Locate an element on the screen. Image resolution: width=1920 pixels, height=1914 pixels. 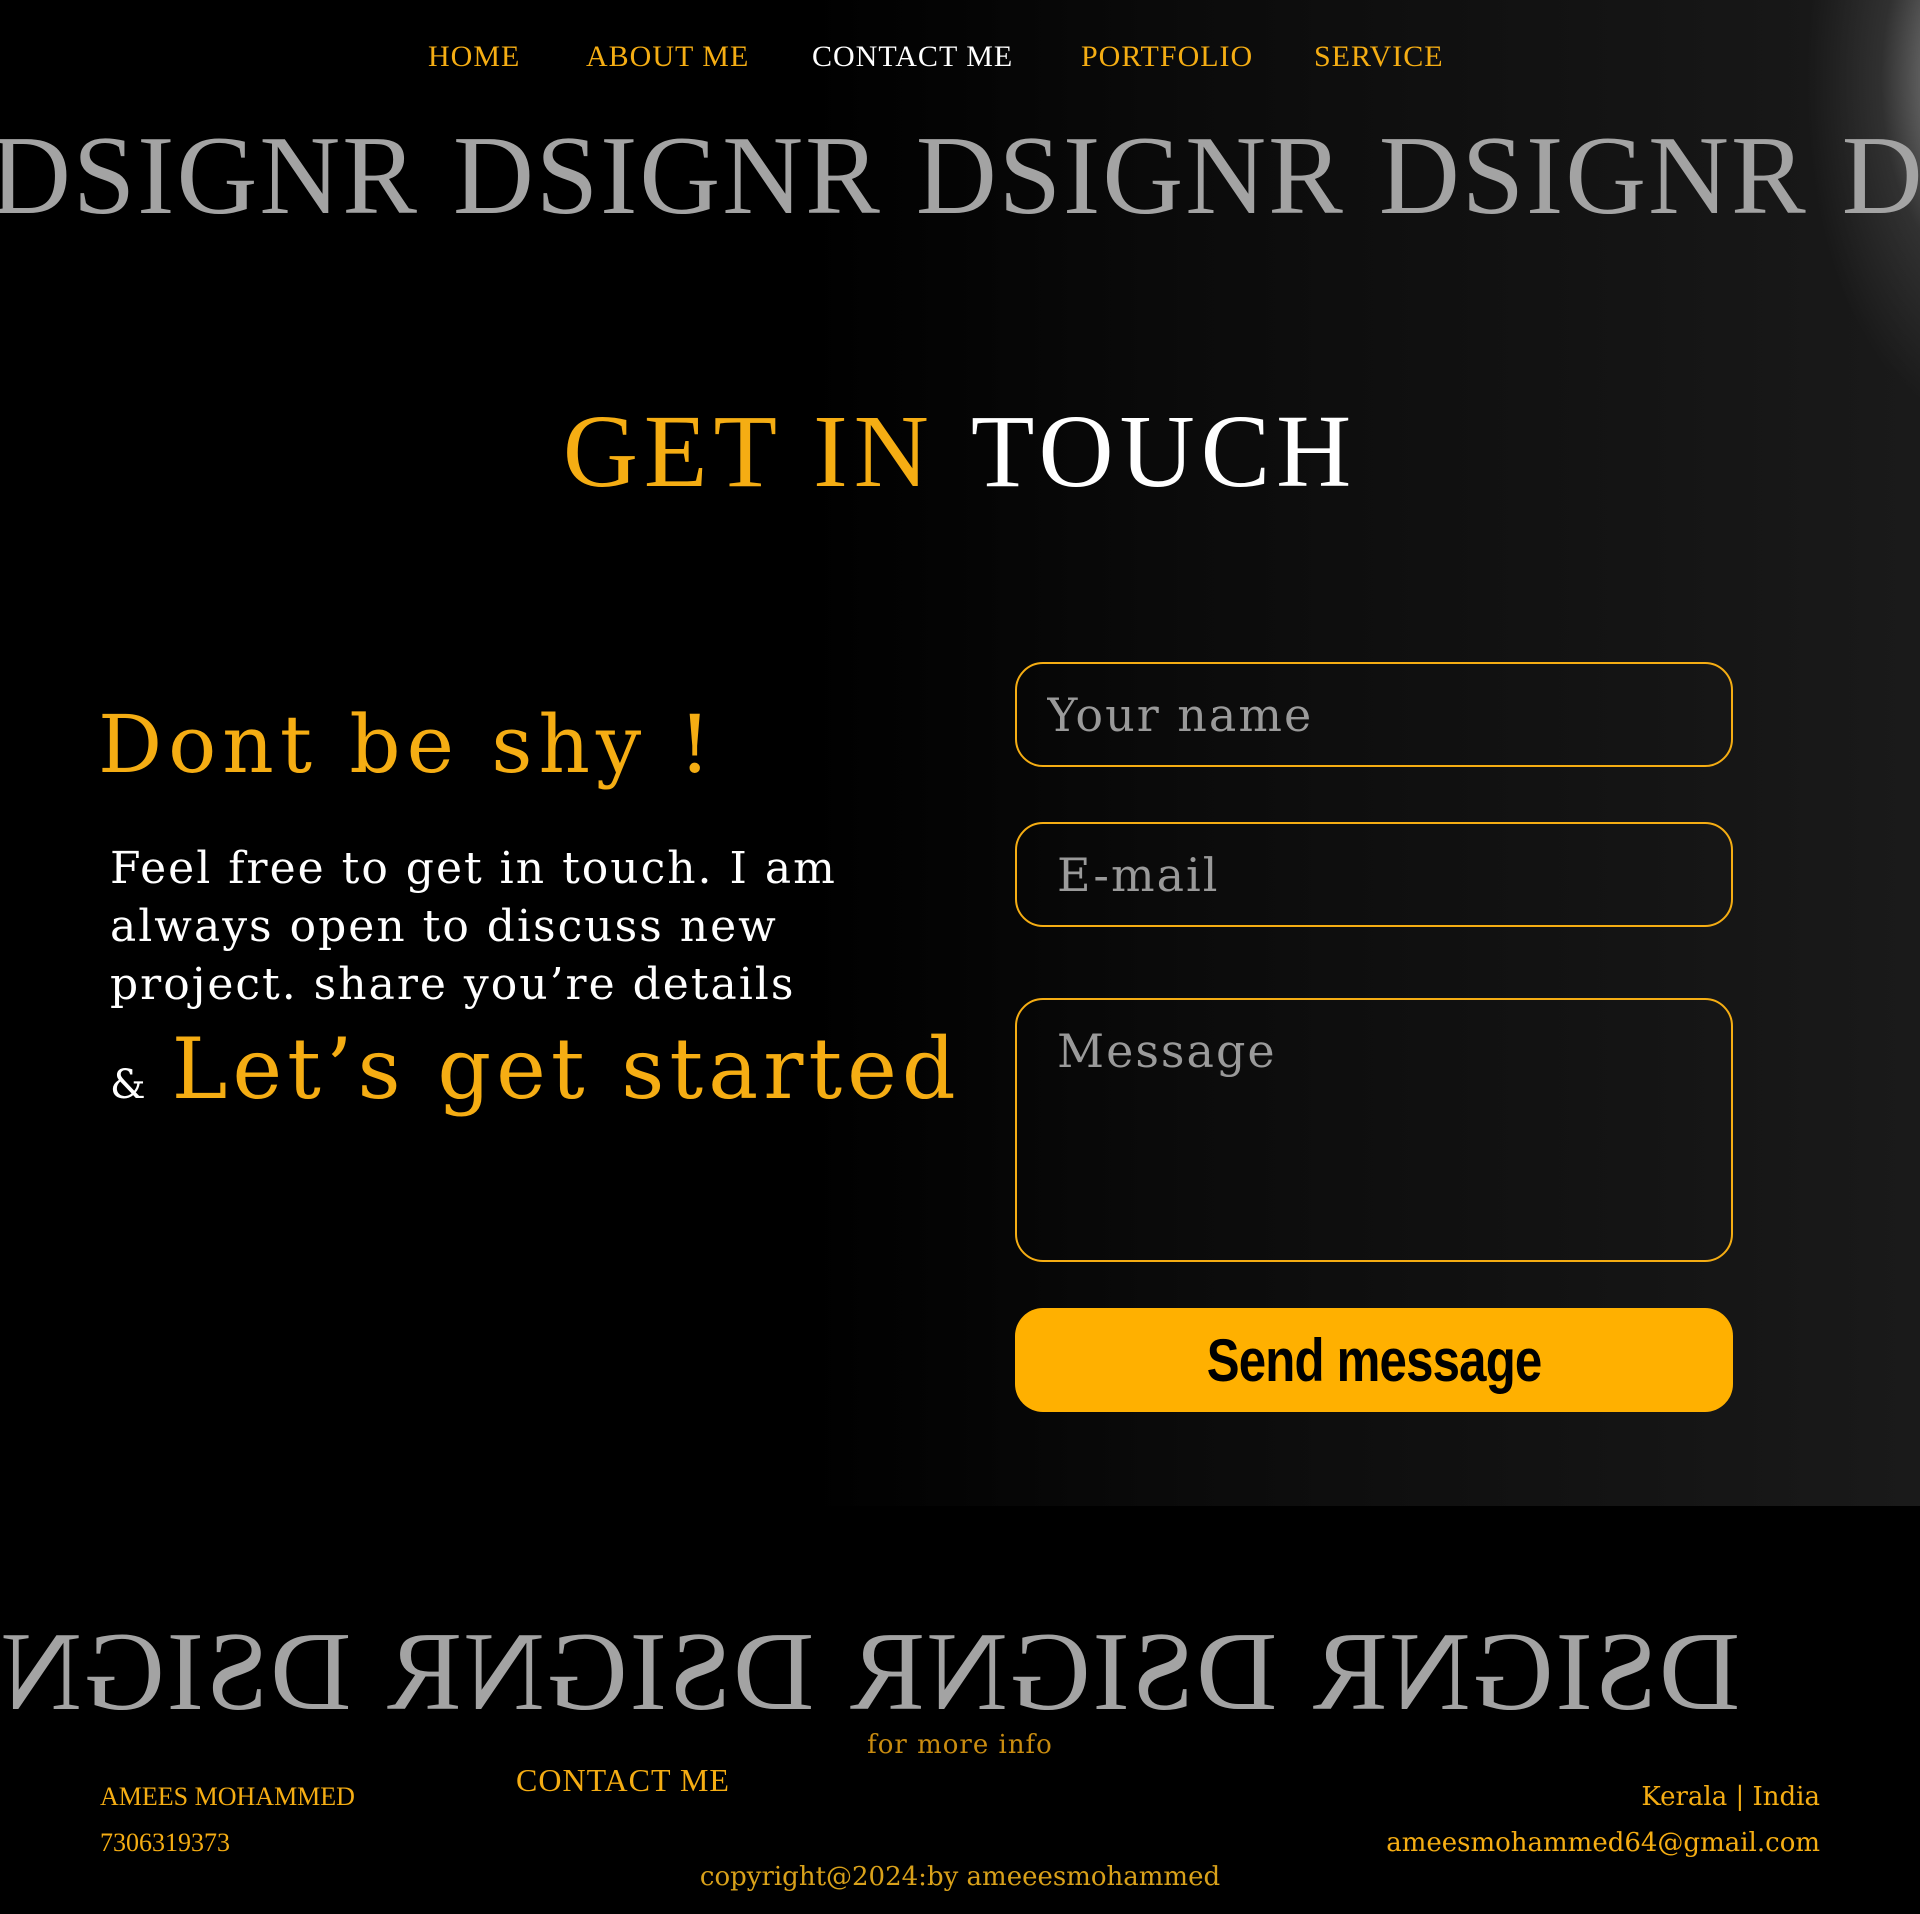
dsignr-marquee-top: DSIGNRDSIGNRDSIGNRDSIGNRDSIGNRDSIGNR is located at coordinates (960, 176).